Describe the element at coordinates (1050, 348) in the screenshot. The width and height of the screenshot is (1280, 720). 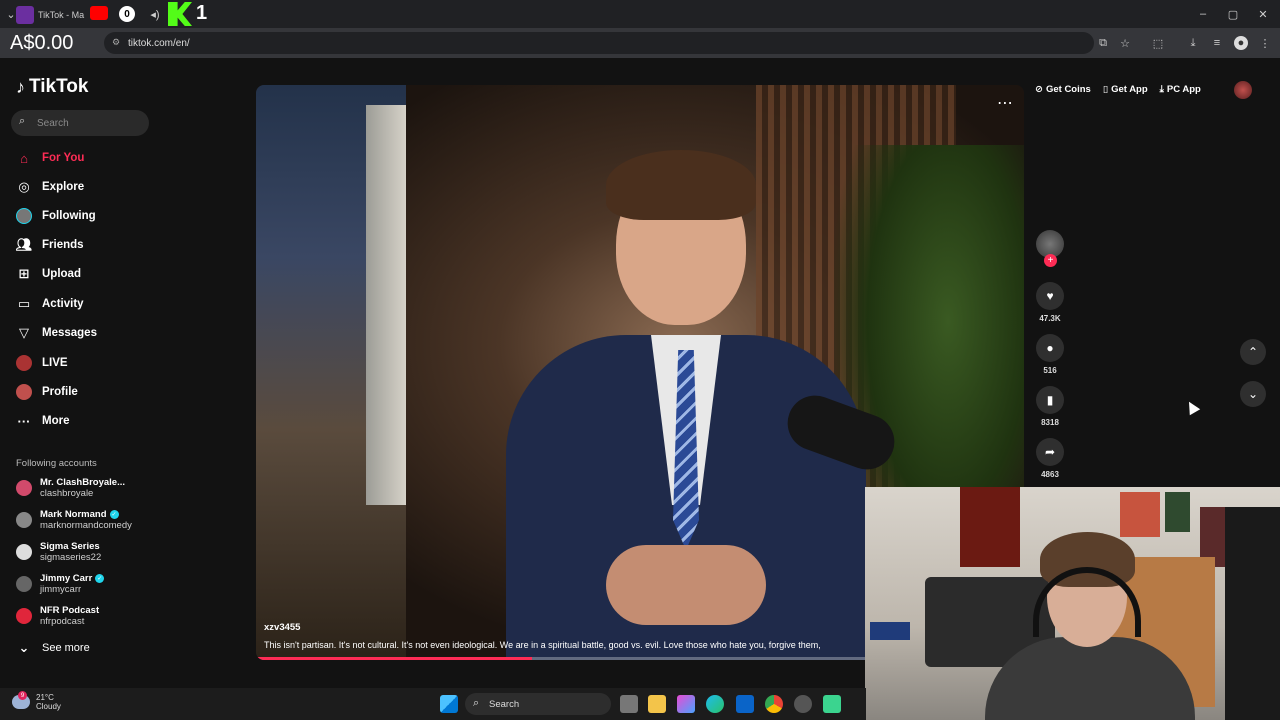
I see `comment-icon: ●` at that location.